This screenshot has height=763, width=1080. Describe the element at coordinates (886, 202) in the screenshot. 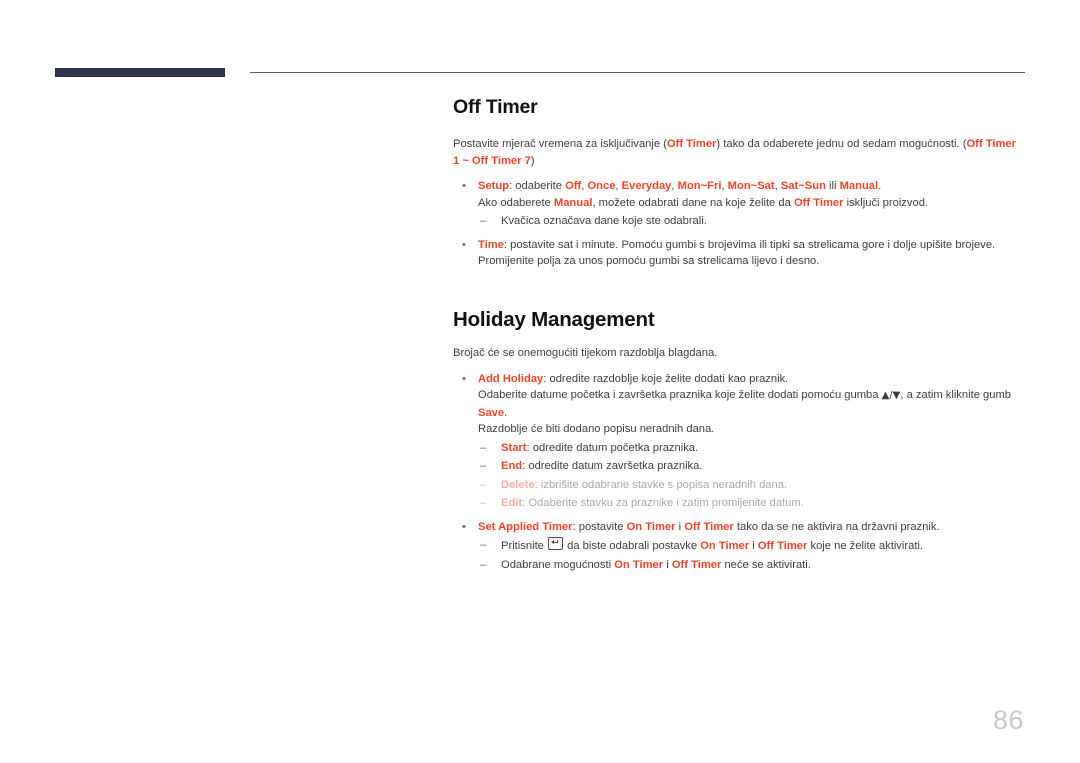

I see `setup-line2-text-3: isključi proizvod.` at that location.